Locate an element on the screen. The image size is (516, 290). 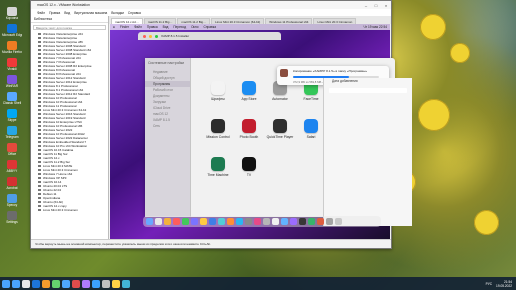
vmware-menu-item: Справка is located at coordinates (134, 13).